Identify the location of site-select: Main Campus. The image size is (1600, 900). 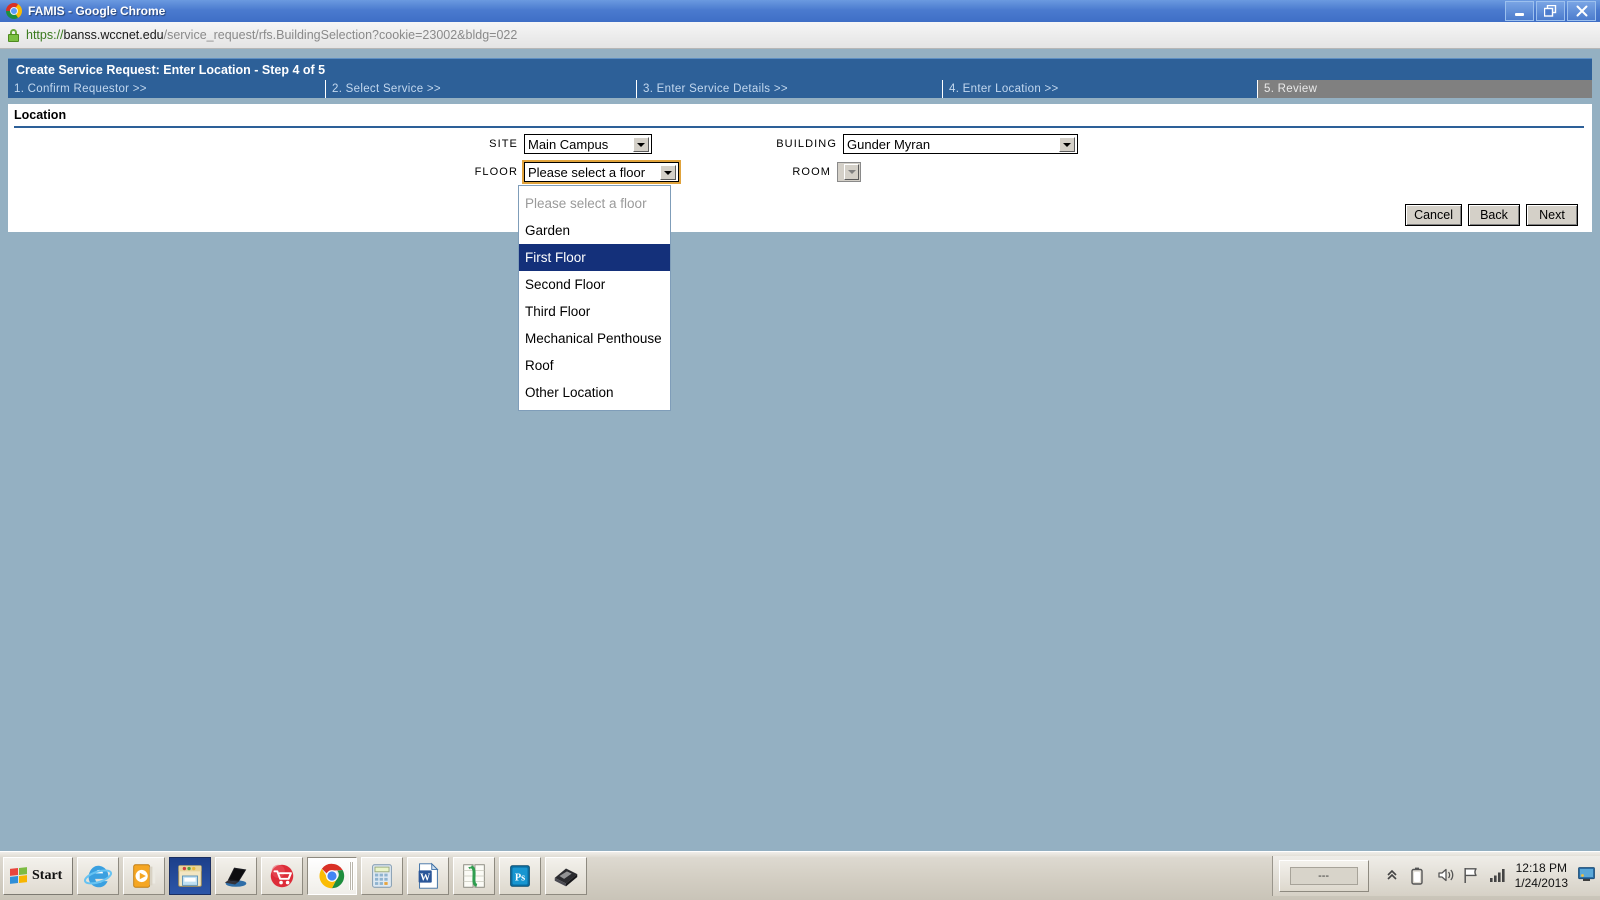
(588, 144).